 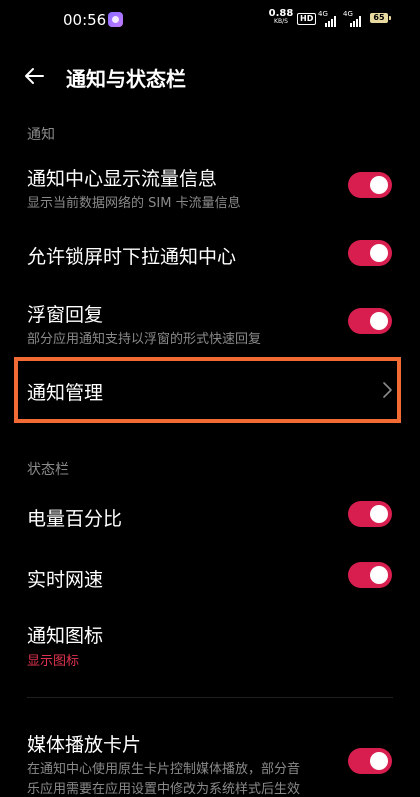 What do you see at coordinates (34, 76) in the screenshot?
I see `back-arrow-icon` at bounding box center [34, 76].